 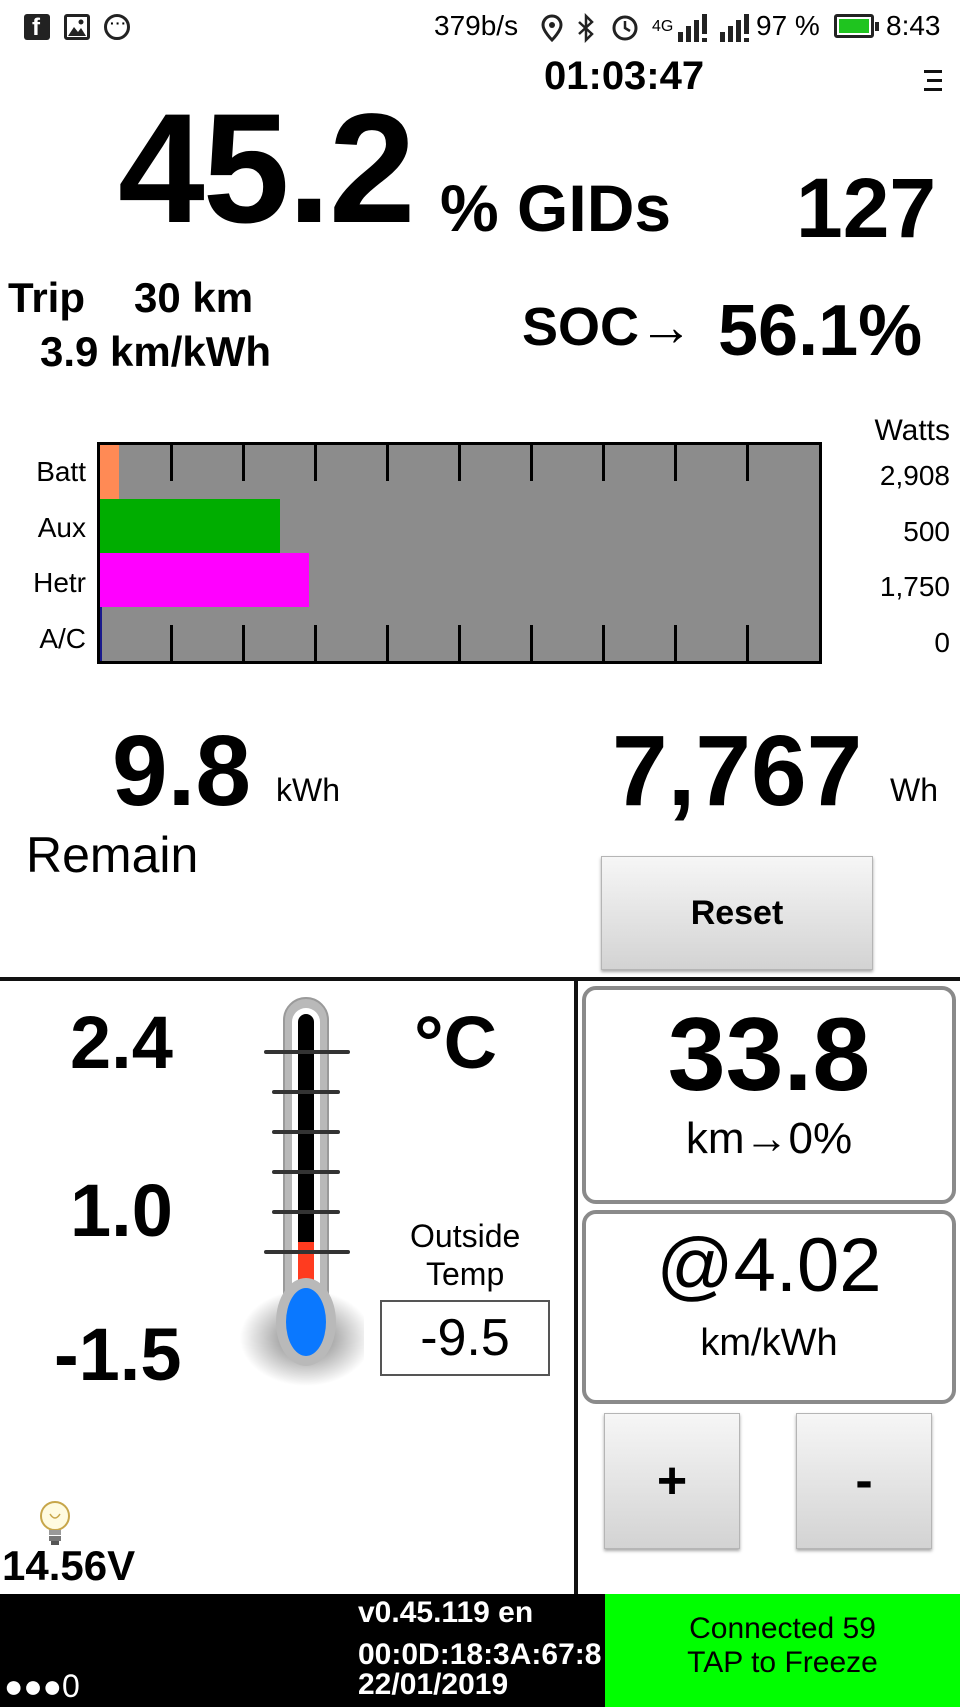 I want to click on thermometer-icon, so click(x=302, y=1191).